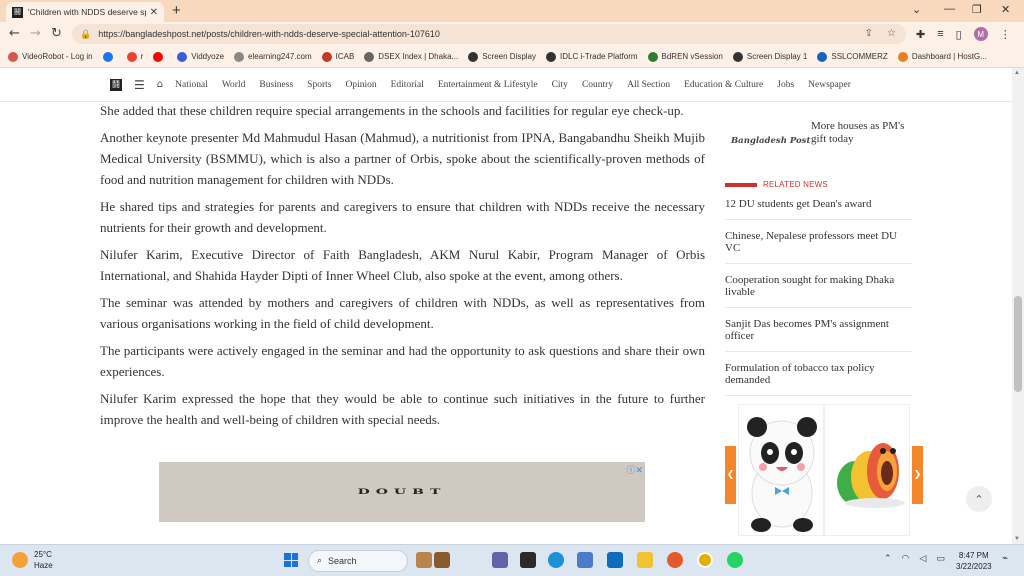 This screenshot has width=1024, height=576. What do you see at coordinates (940, 34) in the screenshot?
I see `media-queue-icon: ≡` at bounding box center [940, 34].